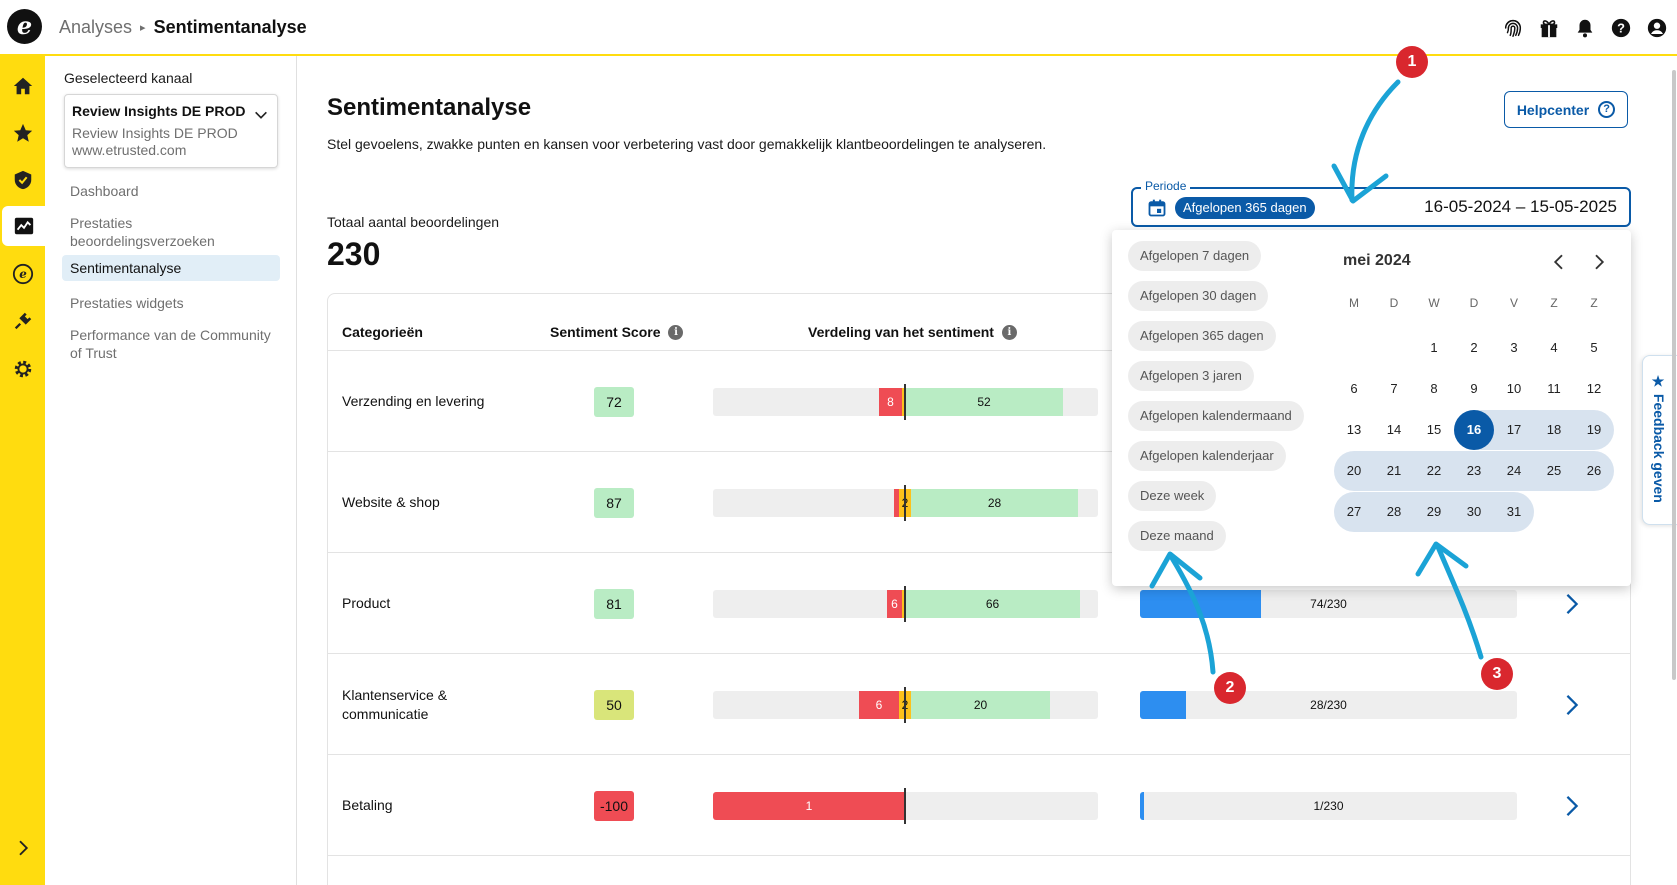 Image resolution: width=1677 pixels, height=885 pixels. I want to click on channel-subtitle: Review Insights DE PROD www.etrusted.com, so click(171, 142).